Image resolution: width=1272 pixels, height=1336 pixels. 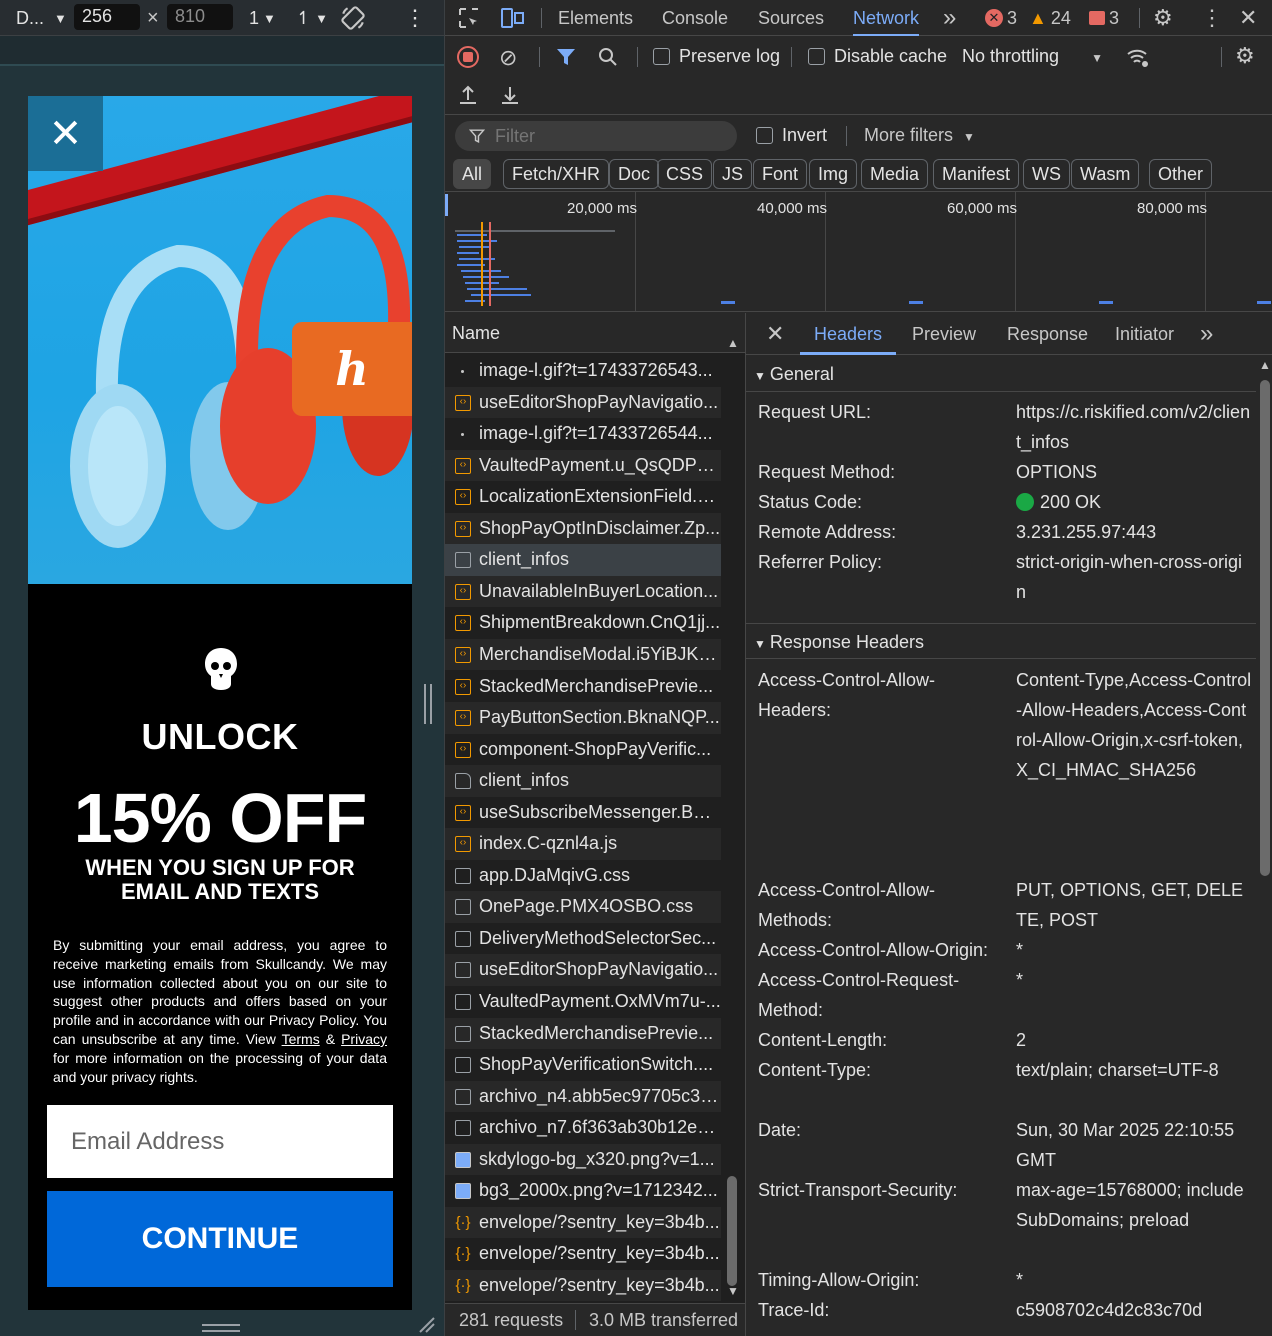 I want to click on tab-console: Console, so click(x=695, y=18).